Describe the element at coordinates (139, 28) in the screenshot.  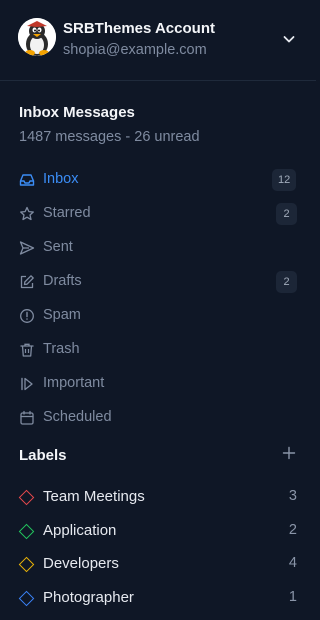
I see `account-name: SRBThemes Account` at that location.